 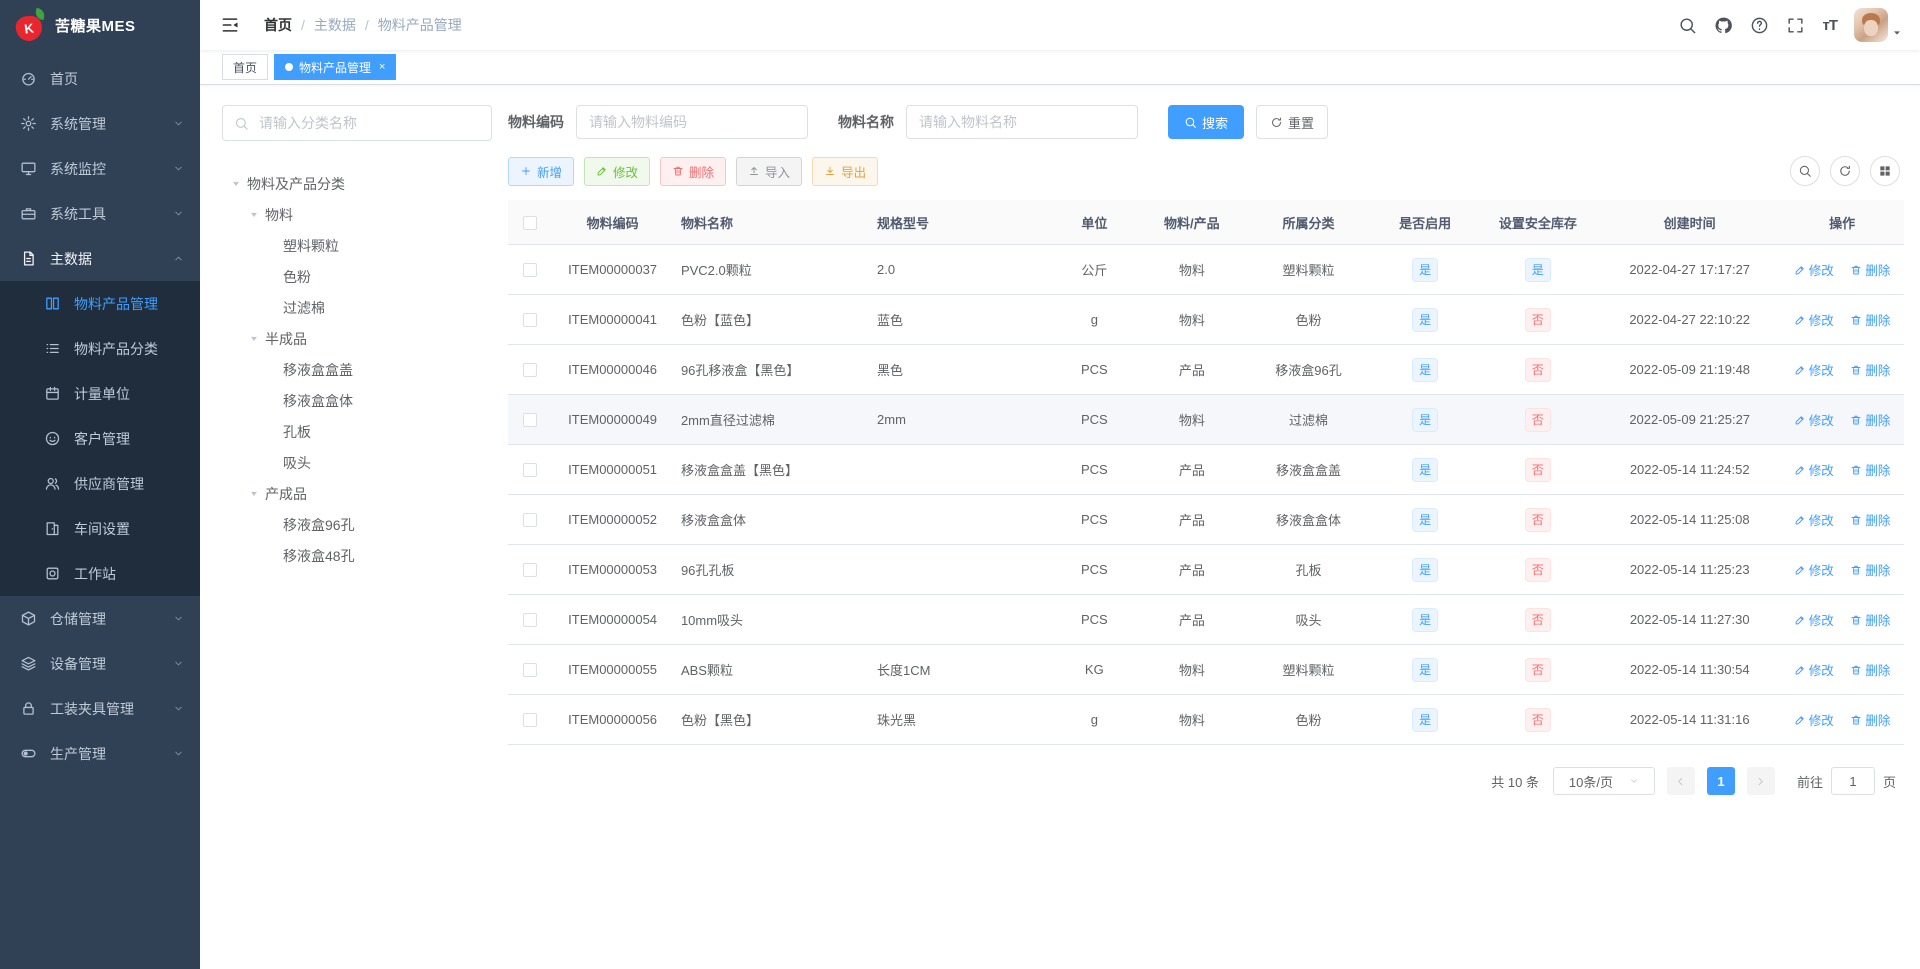 What do you see at coordinates (368, 123) in the screenshot?
I see `tree-search-input` at bounding box center [368, 123].